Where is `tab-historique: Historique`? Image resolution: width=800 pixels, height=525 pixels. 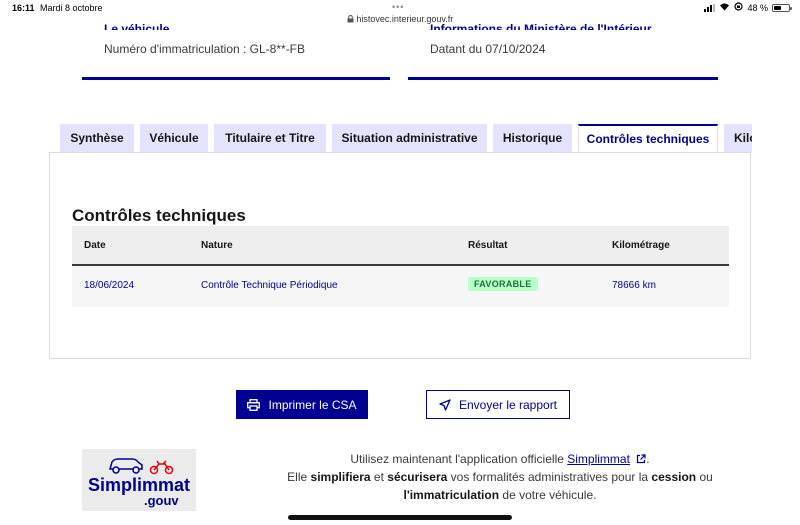
tab-historique: Historique is located at coordinates (532, 138).